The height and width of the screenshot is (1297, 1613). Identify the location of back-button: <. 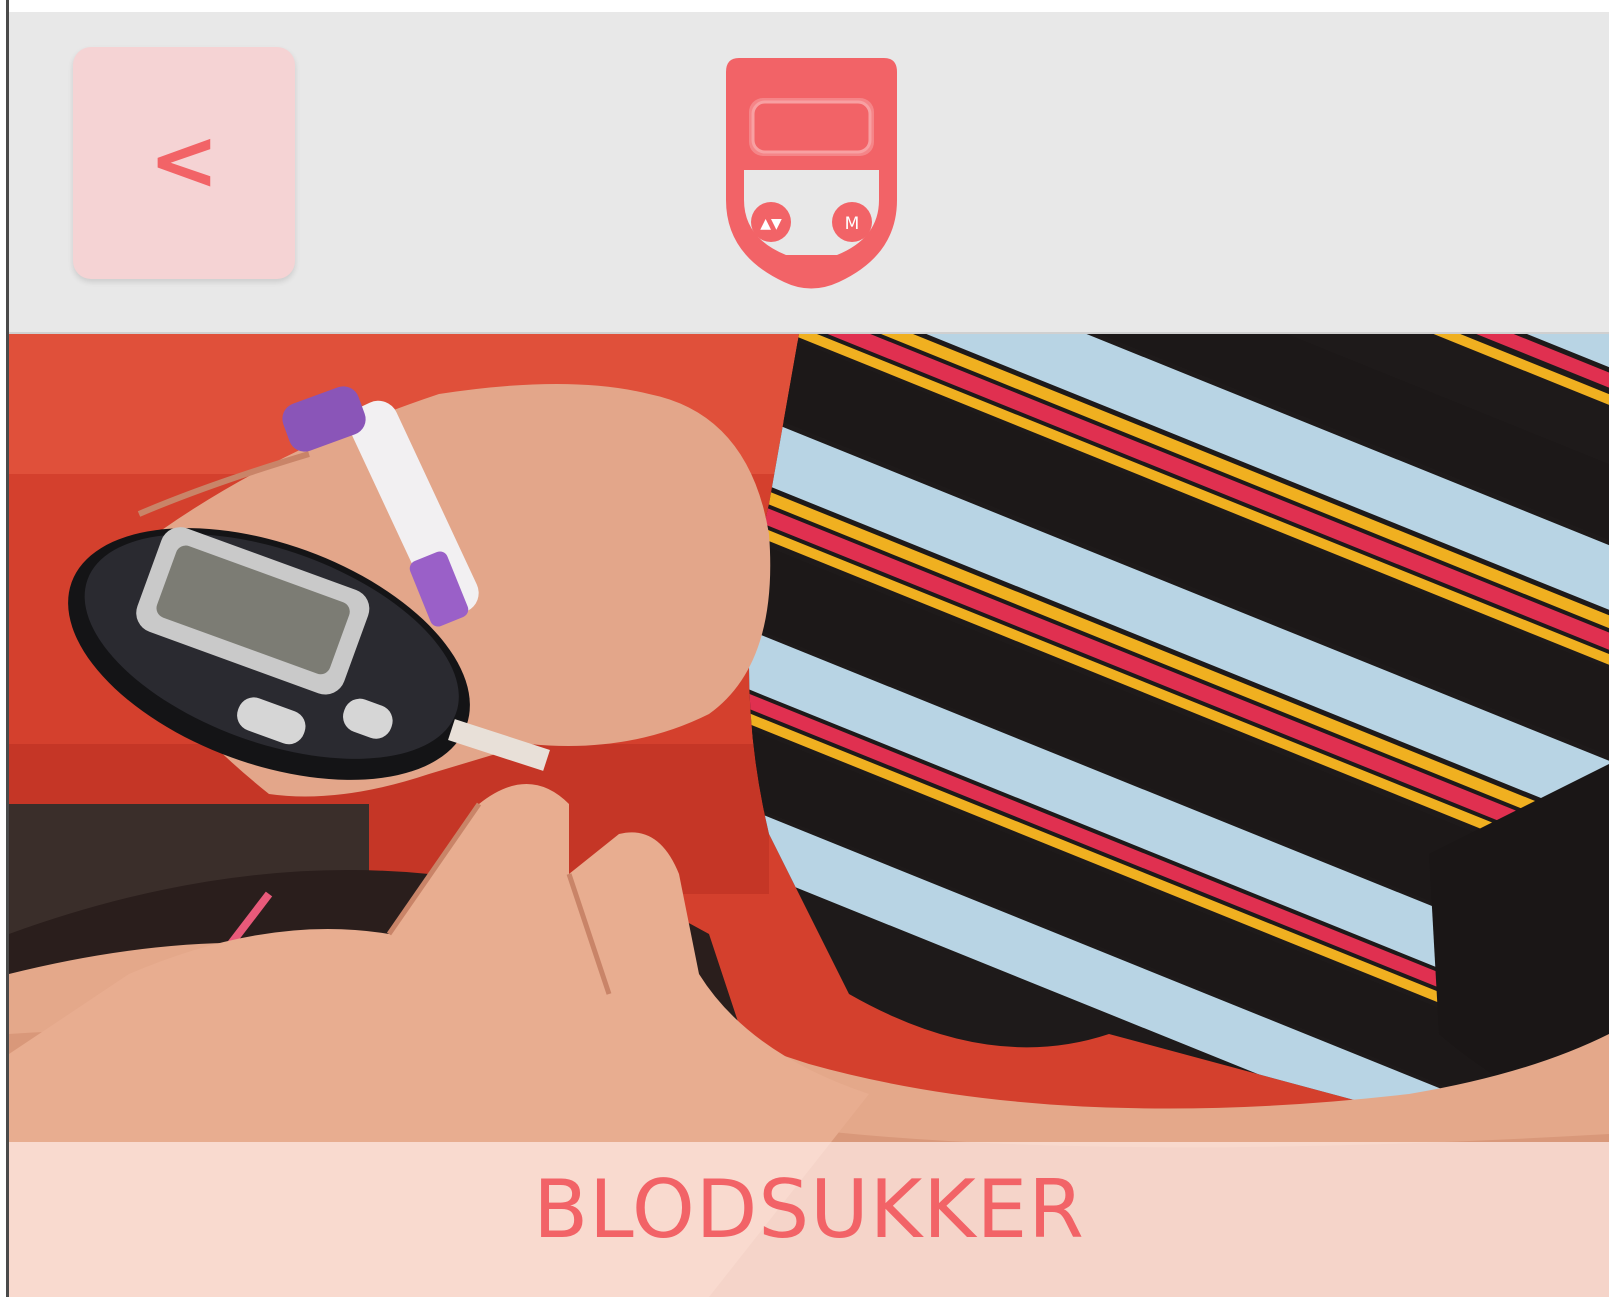
(184, 163).